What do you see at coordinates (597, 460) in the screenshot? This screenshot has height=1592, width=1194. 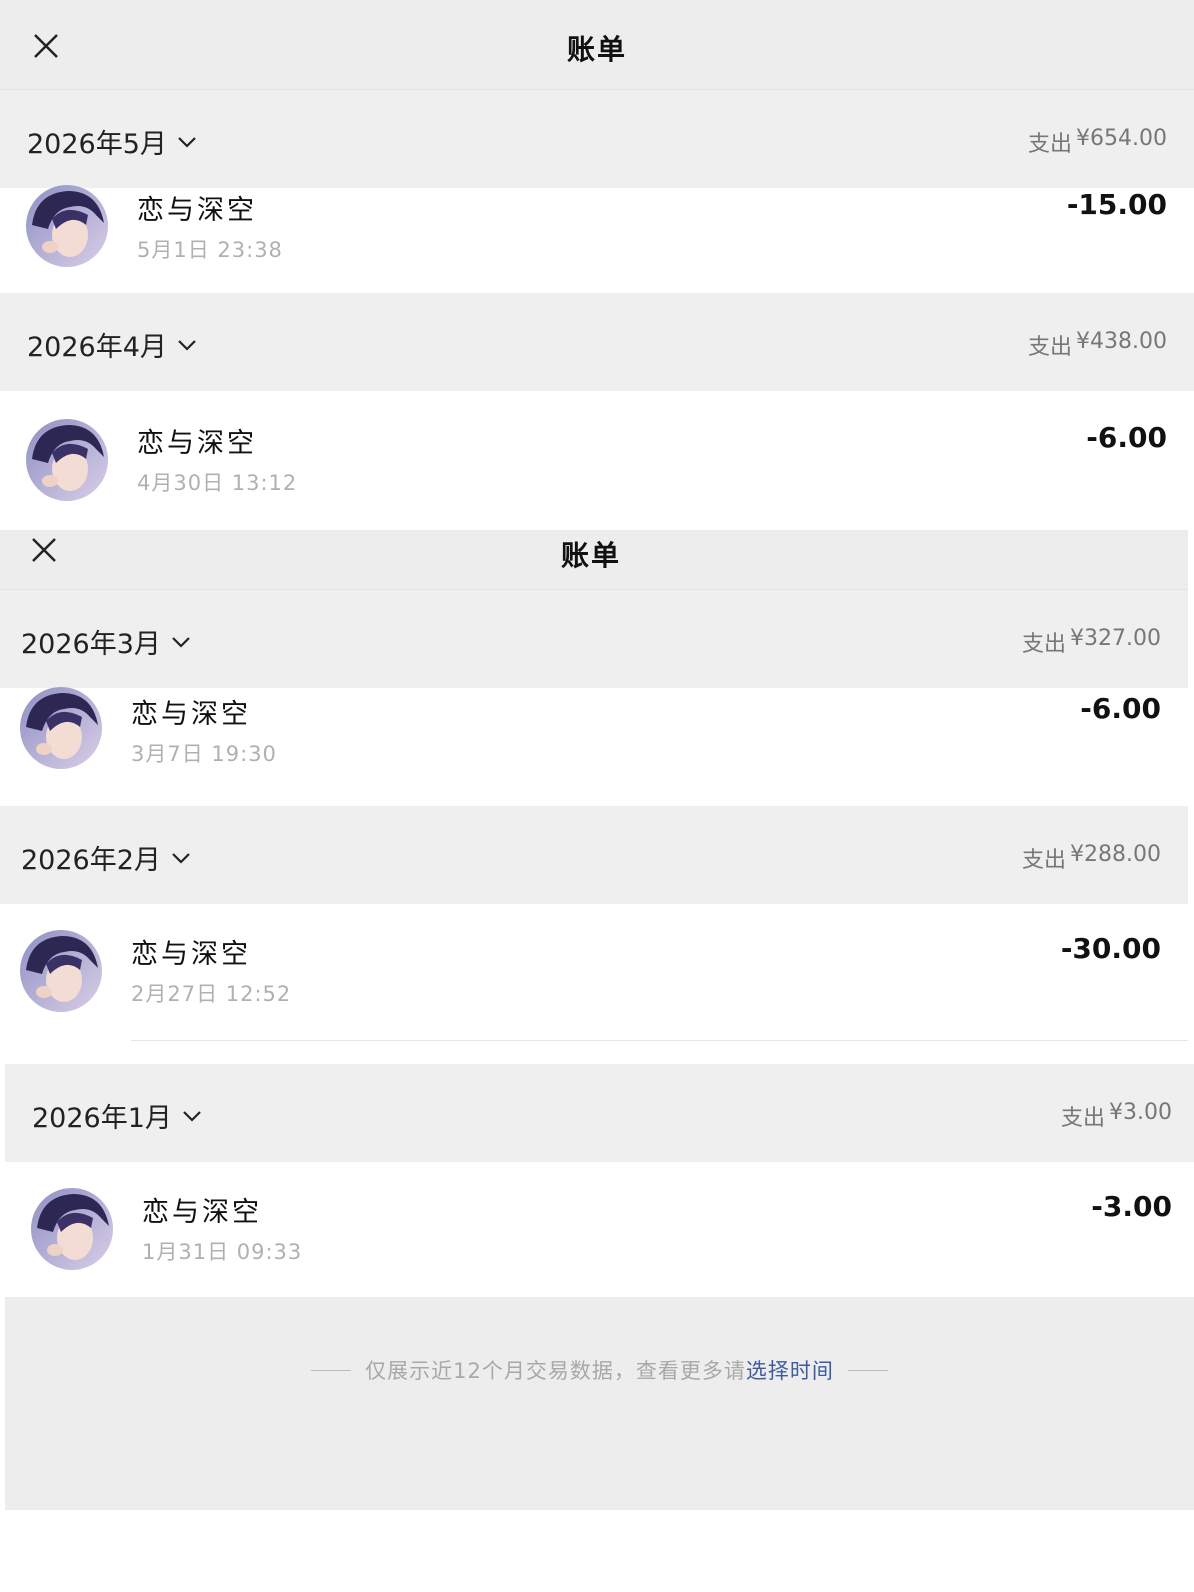 I see `transaction-row: 恋与深空 4月30日 13:12 -6.00` at bounding box center [597, 460].